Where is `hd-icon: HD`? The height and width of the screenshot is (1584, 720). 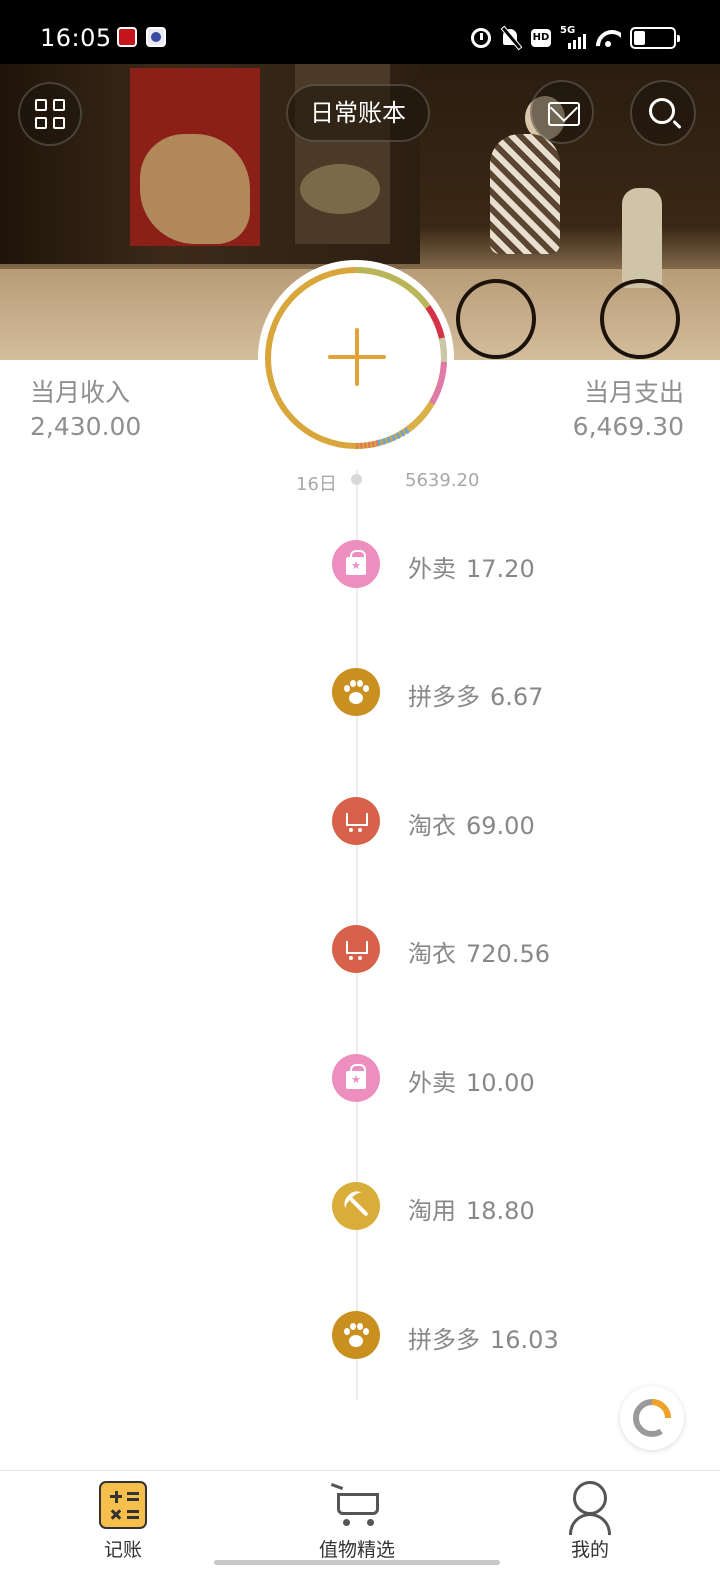
hd-icon: HD is located at coordinates (541, 38).